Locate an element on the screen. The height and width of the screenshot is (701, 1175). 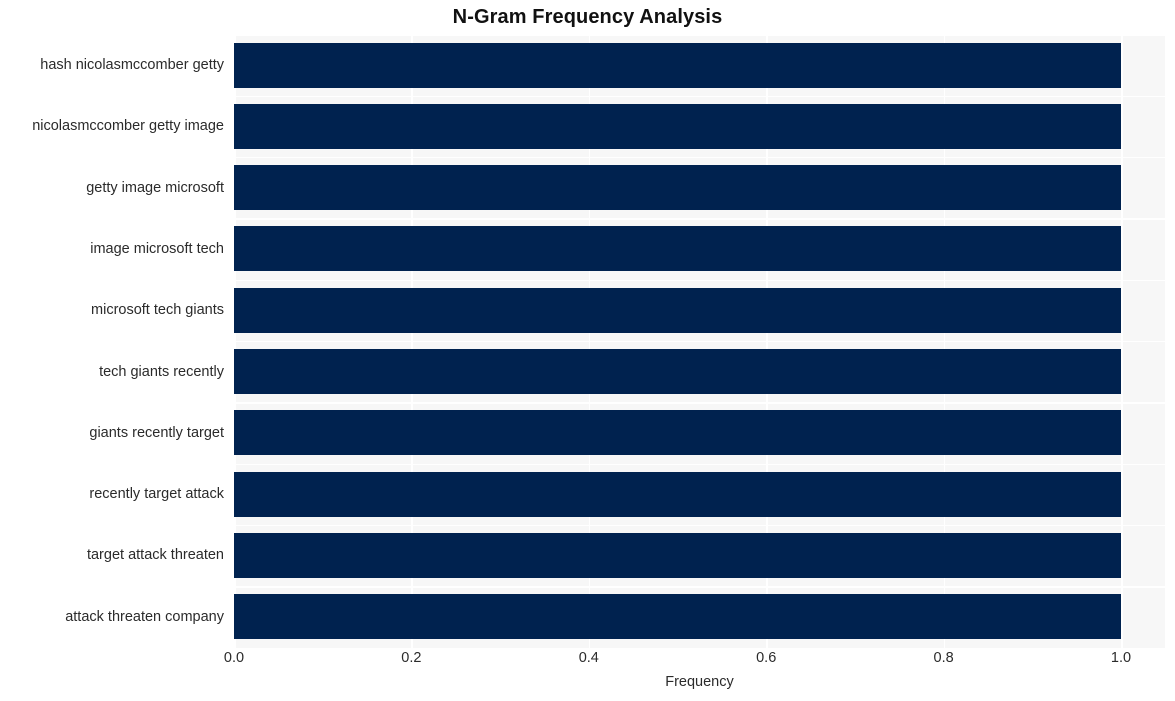
y-axis-tick-label: microsoft tech giants is located at coordinates (157, 310).